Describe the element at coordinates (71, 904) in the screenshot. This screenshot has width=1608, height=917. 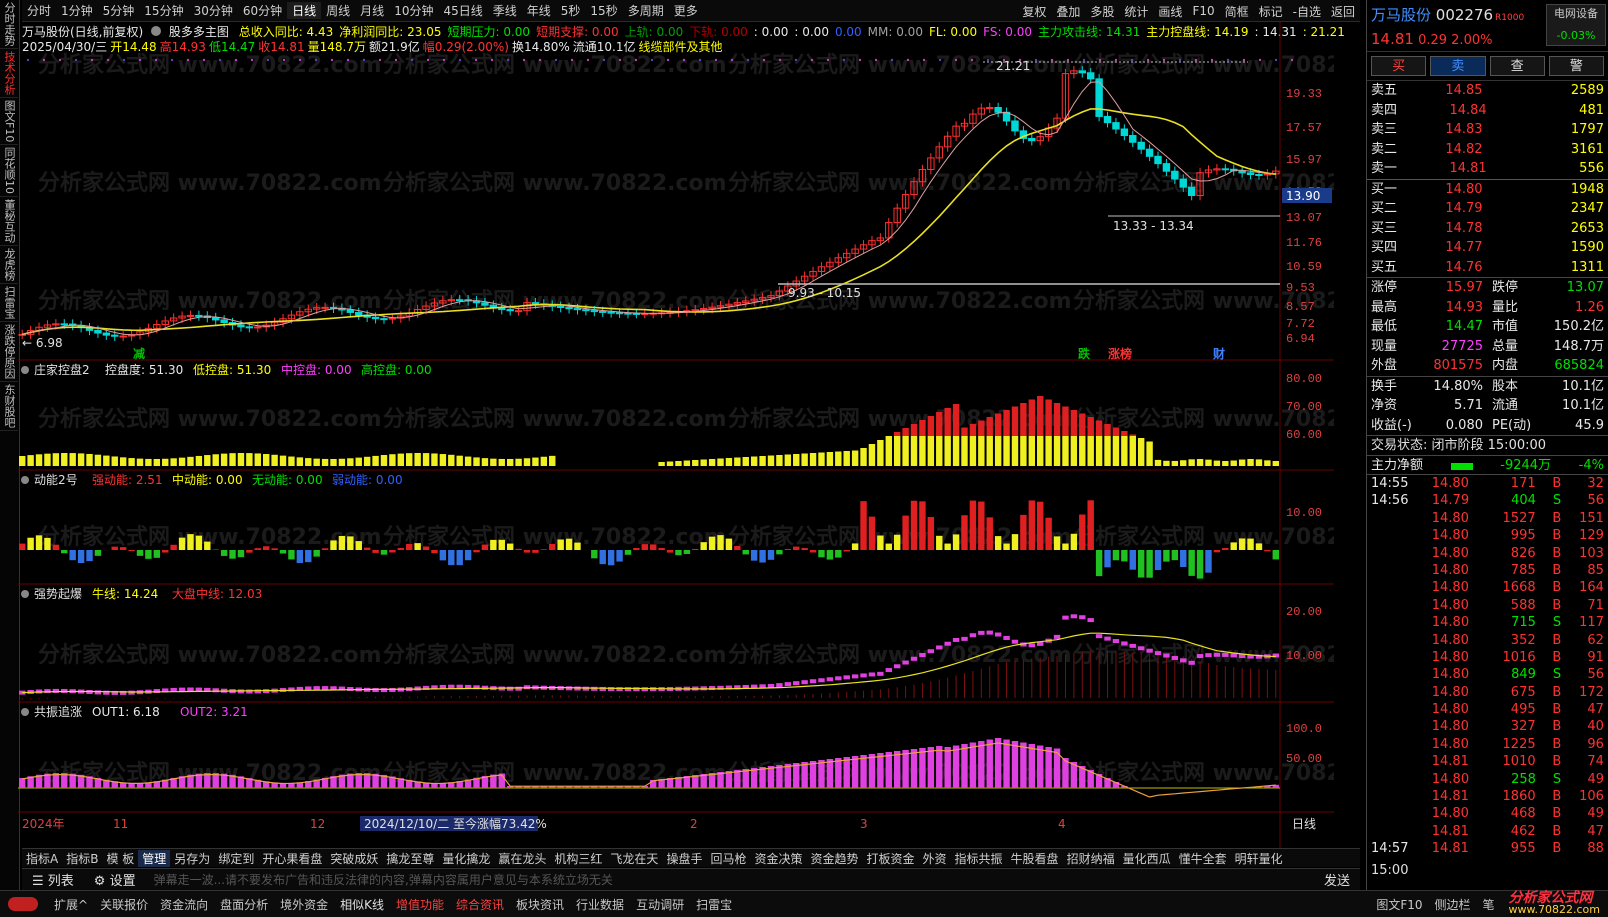
I see `status-tab: 扩展^` at that location.